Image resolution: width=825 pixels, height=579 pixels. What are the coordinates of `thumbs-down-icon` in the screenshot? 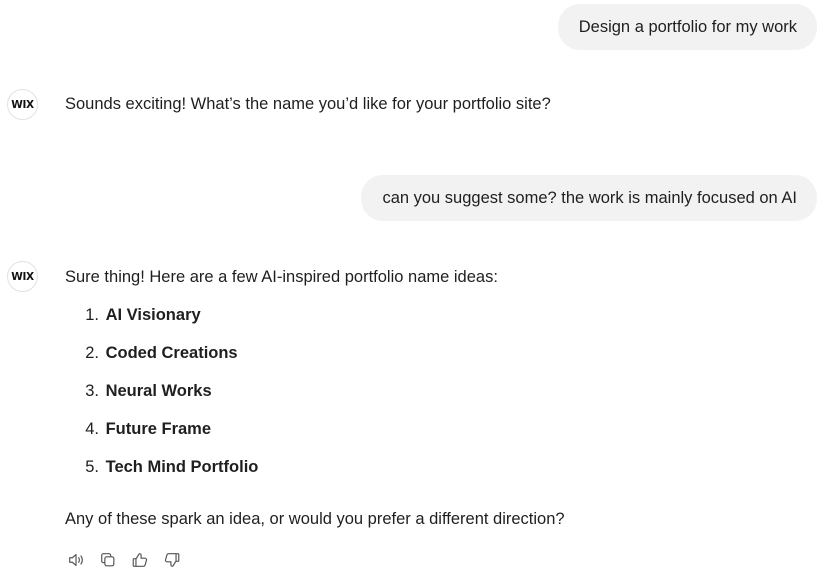 It's located at (172, 560).